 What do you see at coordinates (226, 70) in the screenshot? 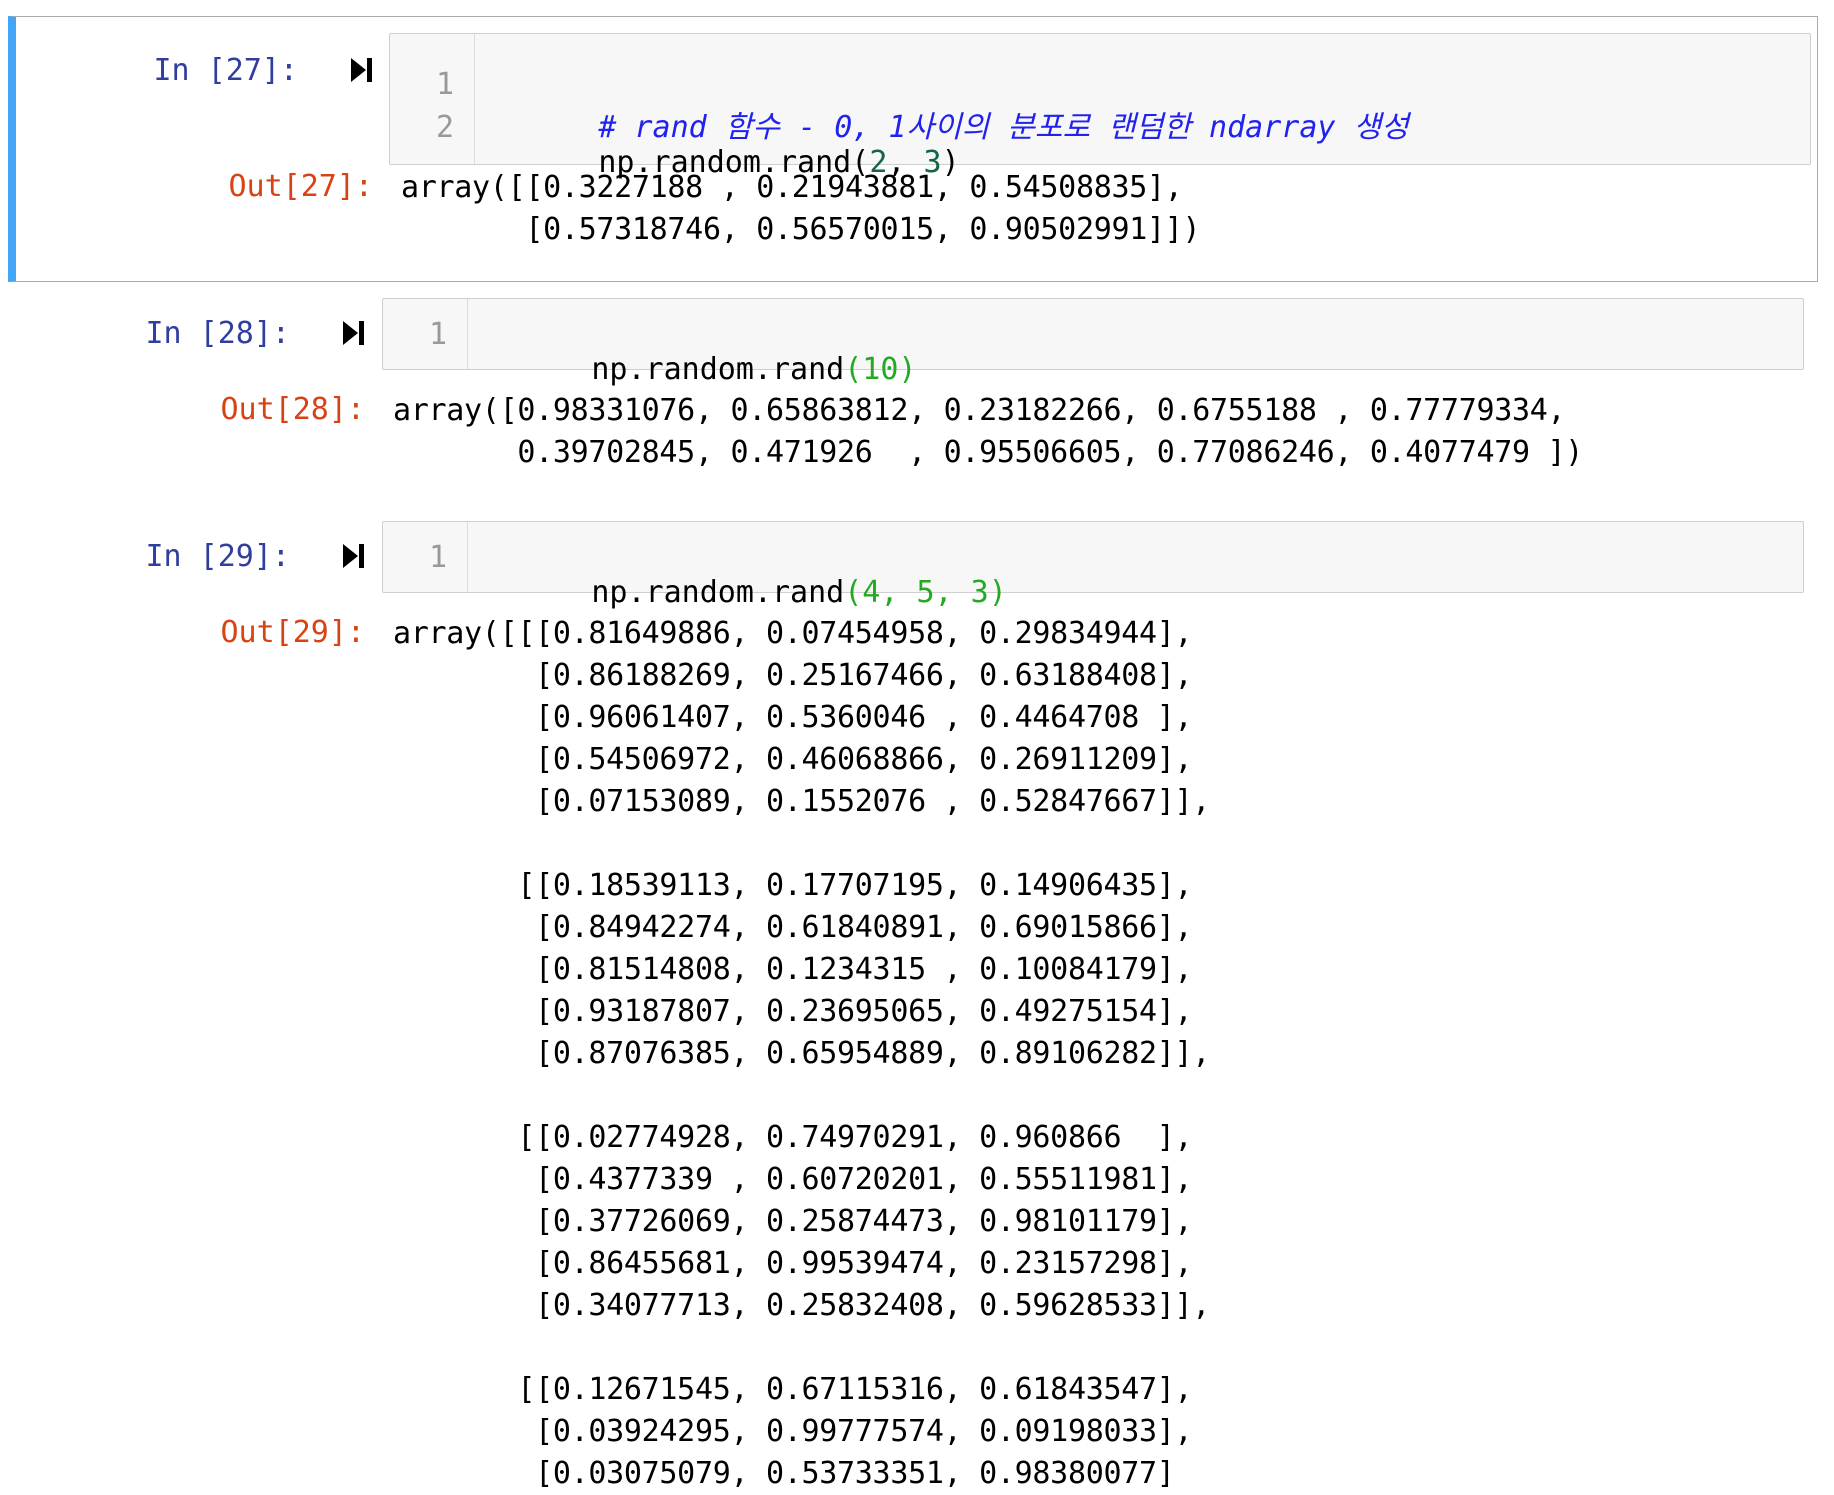
I see `in-prompt: In [27]:` at bounding box center [226, 70].